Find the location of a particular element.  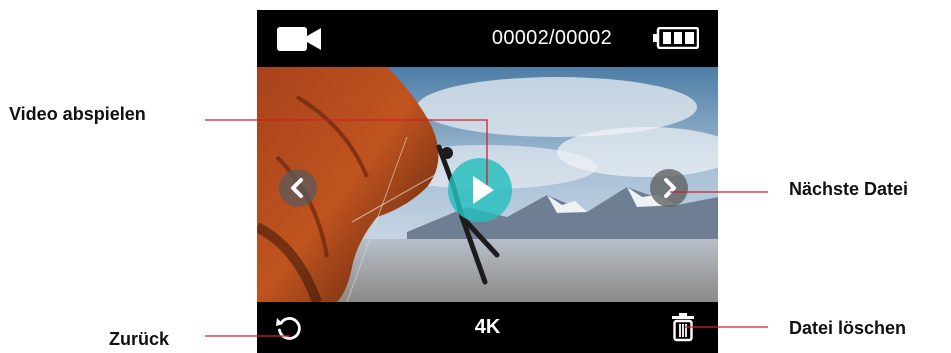

resolution-label: 4K is located at coordinates (487, 327).